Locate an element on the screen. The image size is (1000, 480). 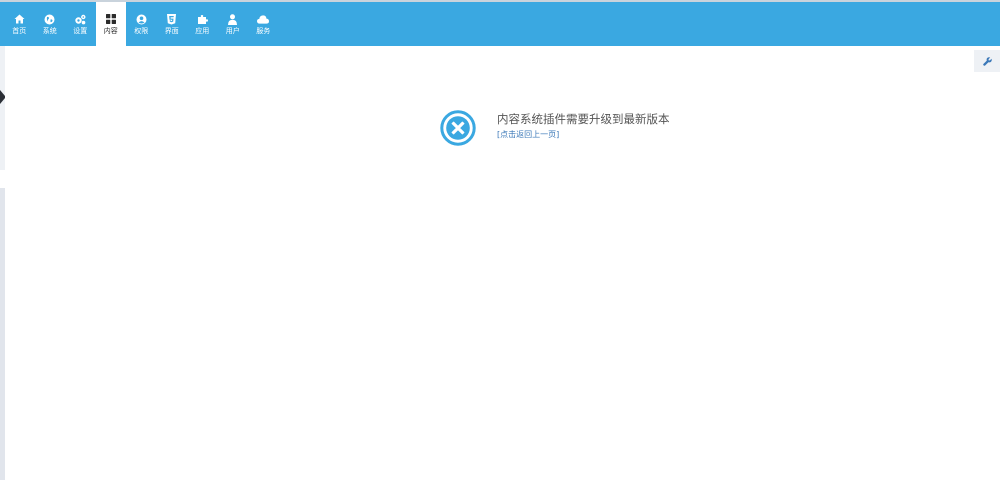
nav-item-label: 权限 is located at coordinates (141, 31).